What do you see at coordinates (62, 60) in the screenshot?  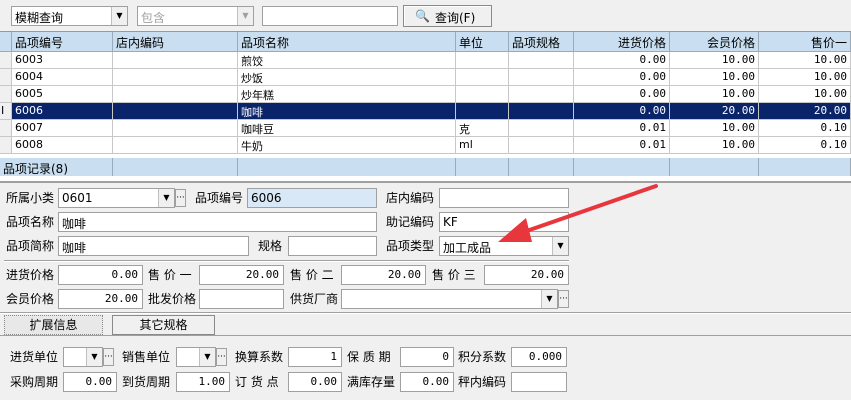 I see `table-cell: 6003` at bounding box center [62, 60].